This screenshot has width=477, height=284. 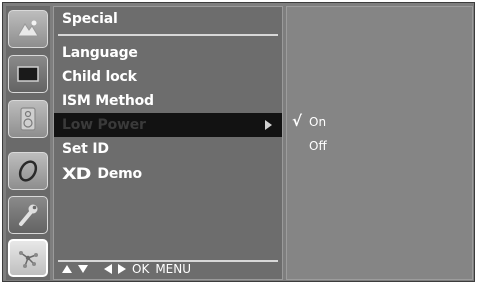 I want to click on option-label: On, so click(x=318, y=122).